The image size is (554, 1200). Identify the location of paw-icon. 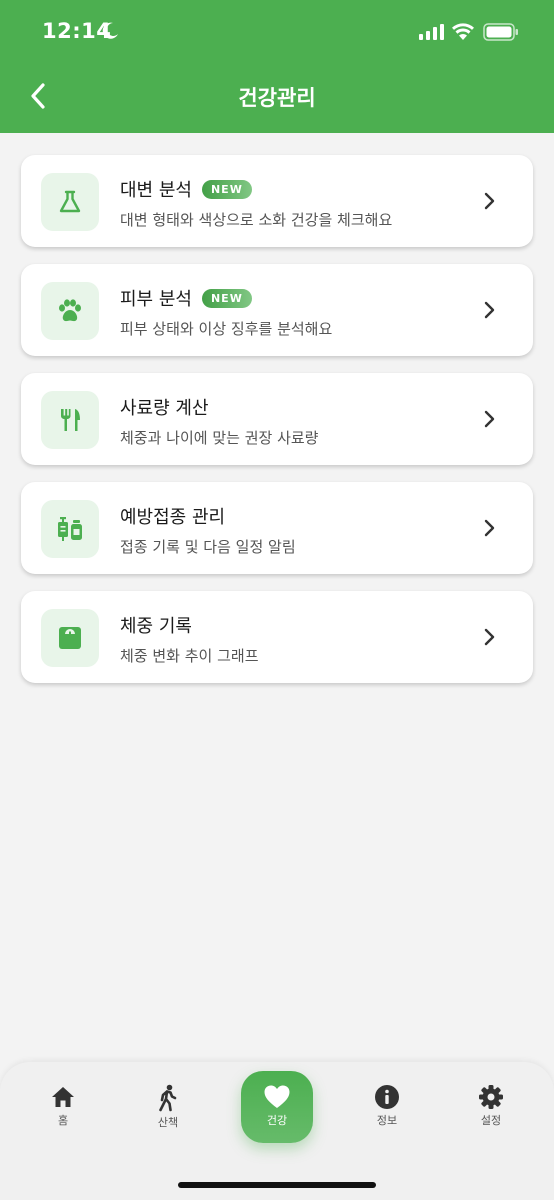
(70, 310).